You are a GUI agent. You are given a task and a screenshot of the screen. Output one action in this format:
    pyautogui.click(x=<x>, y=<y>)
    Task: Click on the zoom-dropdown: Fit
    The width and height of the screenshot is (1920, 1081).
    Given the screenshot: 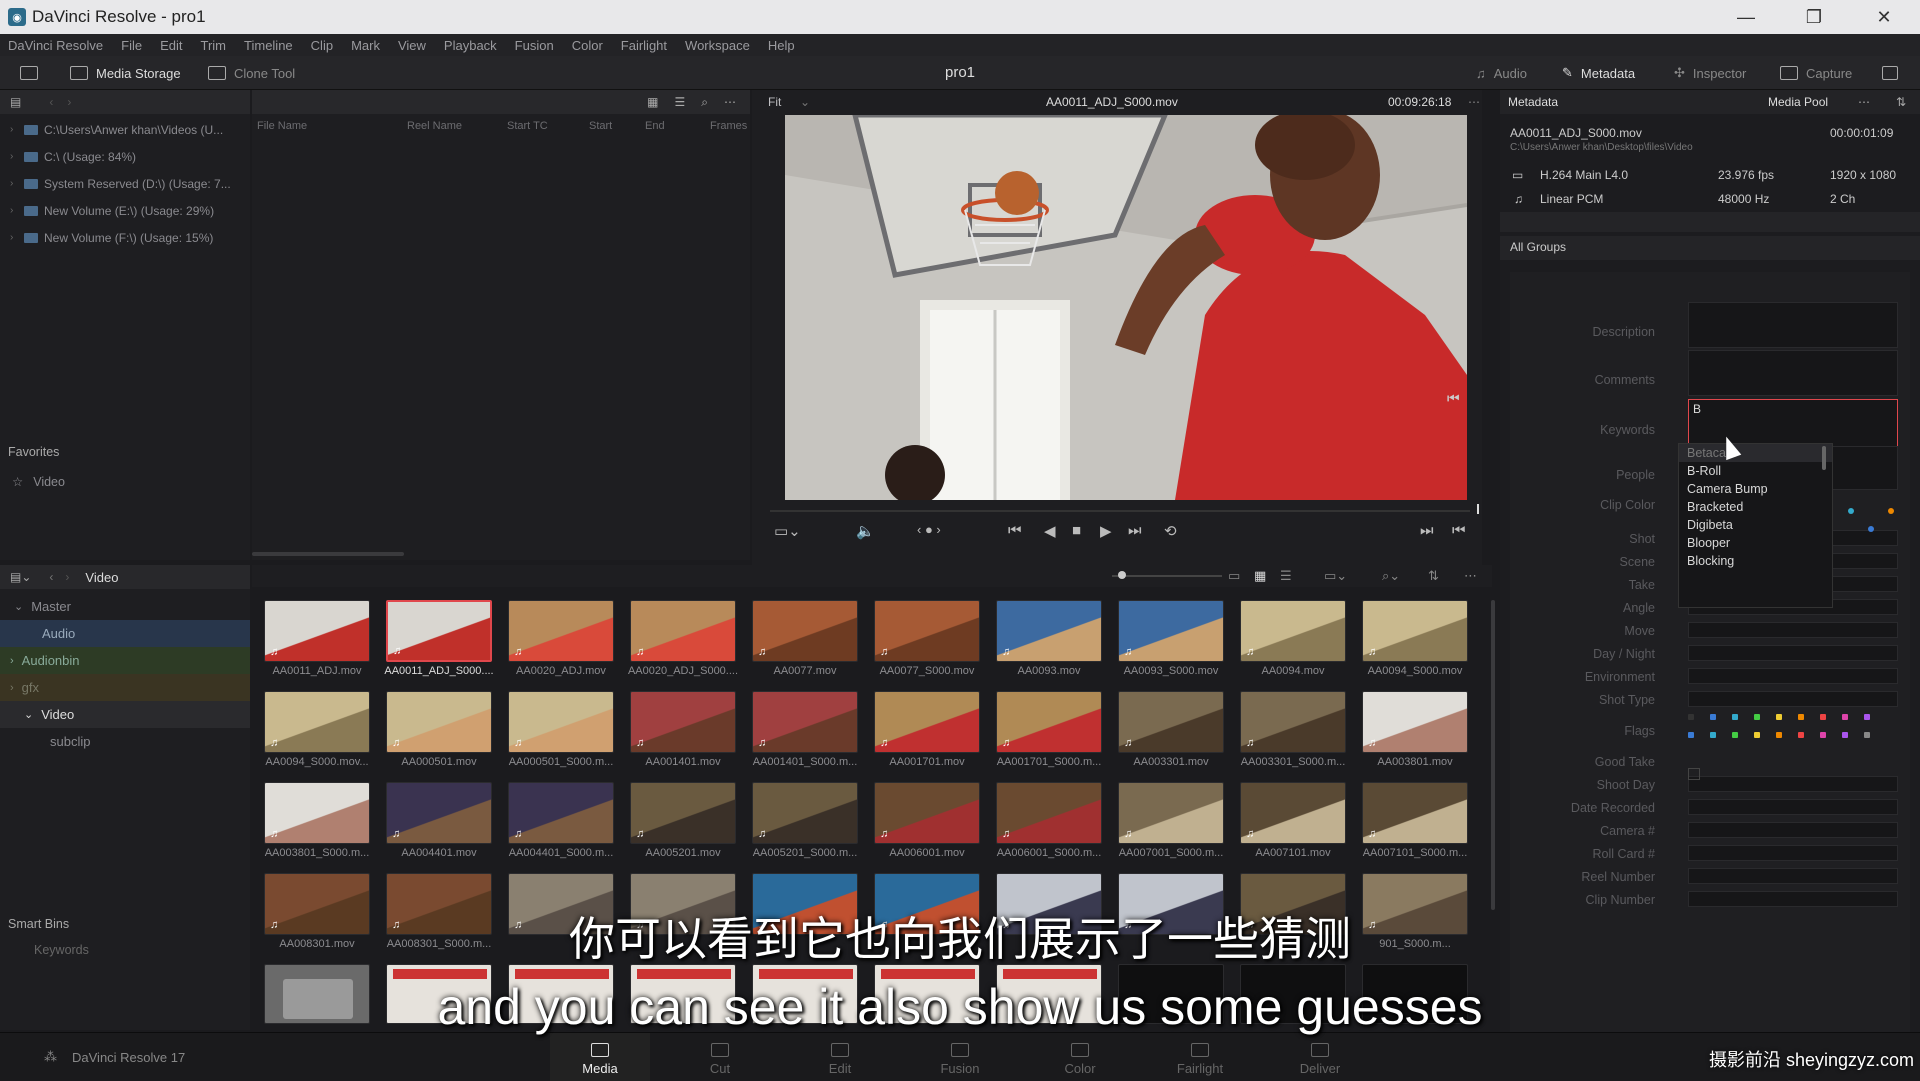 What is the action you would take?
    pyautogui.click(x=774, y=102)
    